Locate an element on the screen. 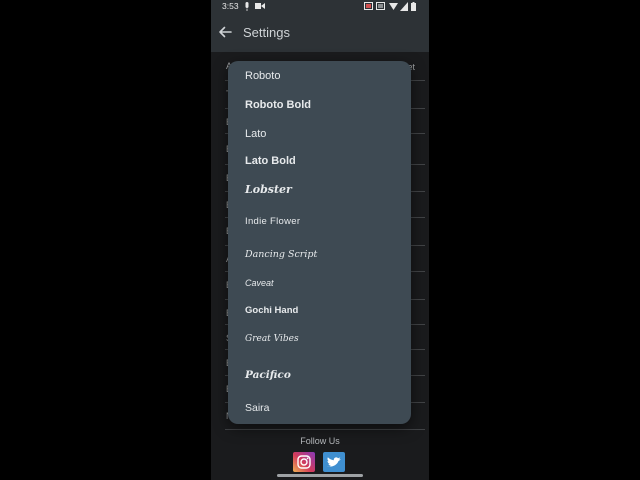 The width and height of the screenshot is (640, 480). font-option-lato-bold: Lato Bold is located at coordinates (270, 161).